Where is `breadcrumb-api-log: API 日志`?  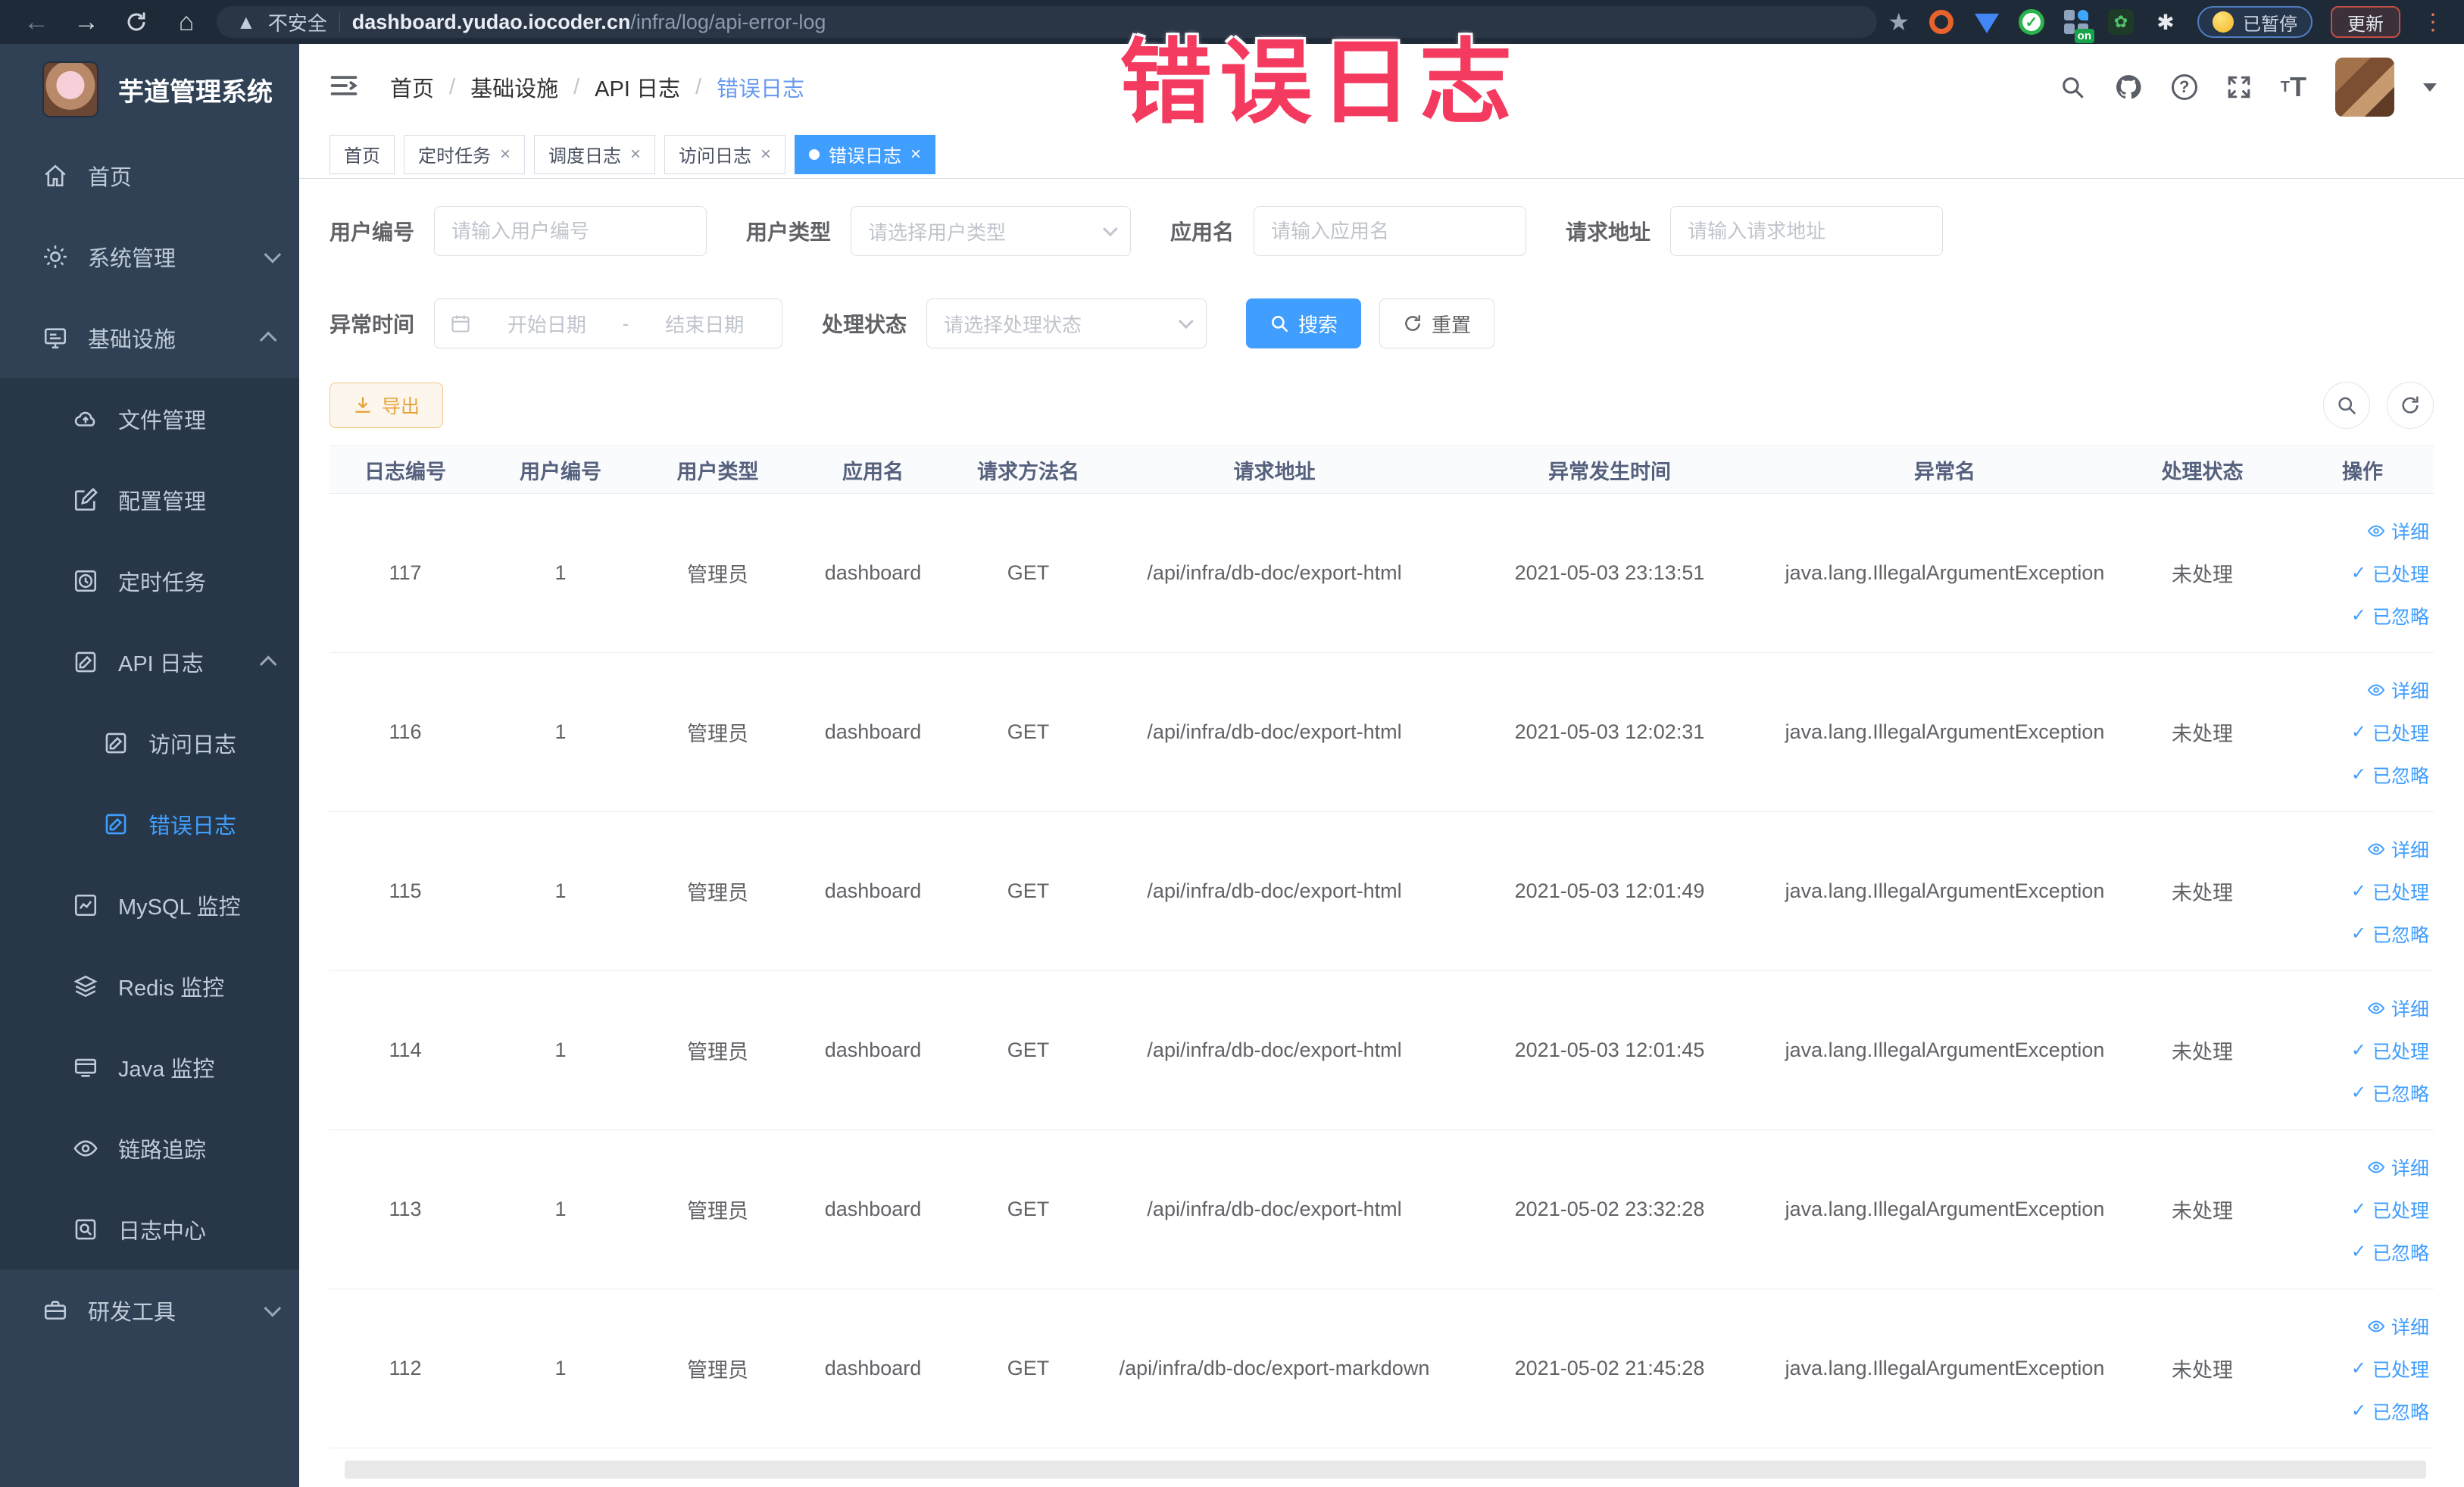 breadcrumb-api-log: API 日志 is located at coordinates (637, 87).